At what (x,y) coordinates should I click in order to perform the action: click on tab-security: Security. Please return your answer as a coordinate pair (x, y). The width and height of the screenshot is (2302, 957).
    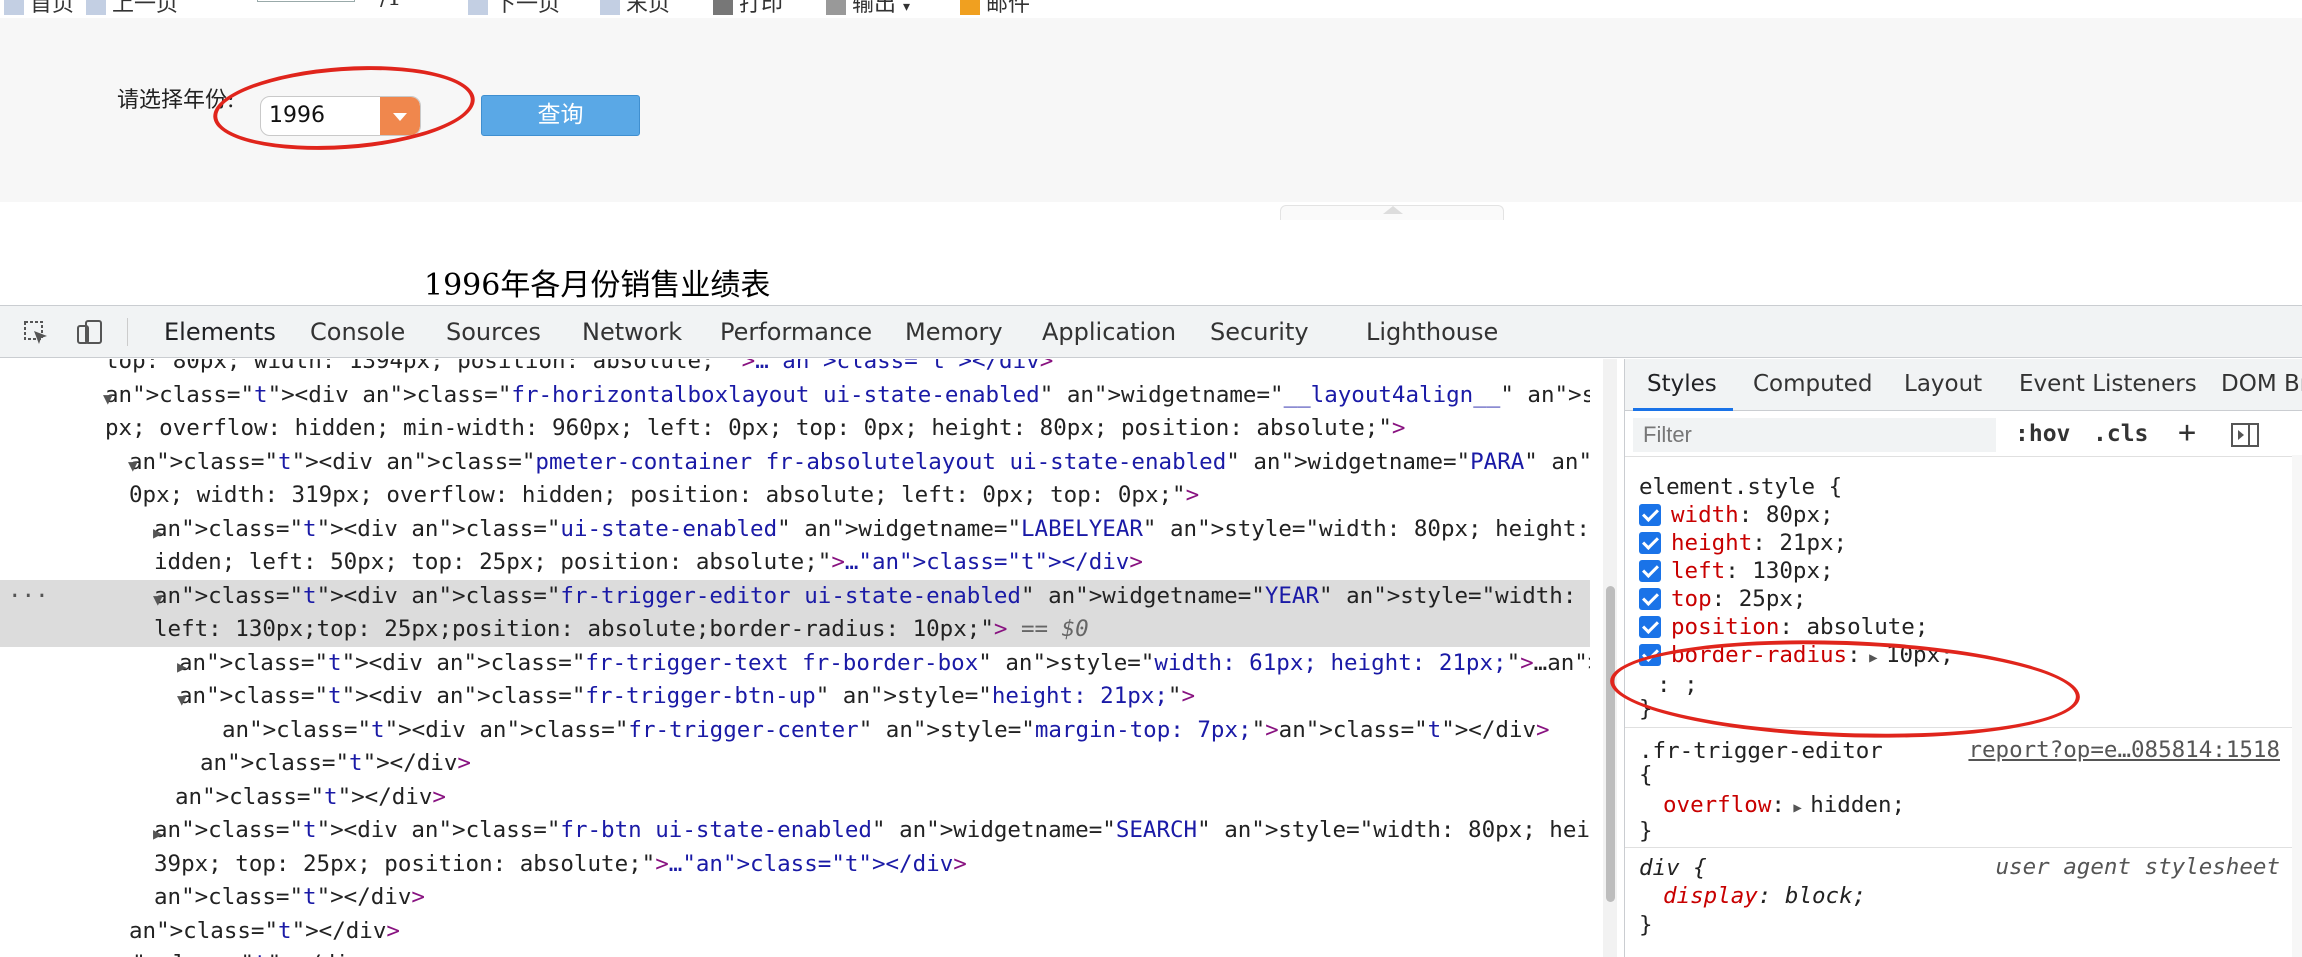
    Looking at the image, I should click on (1259, 332).